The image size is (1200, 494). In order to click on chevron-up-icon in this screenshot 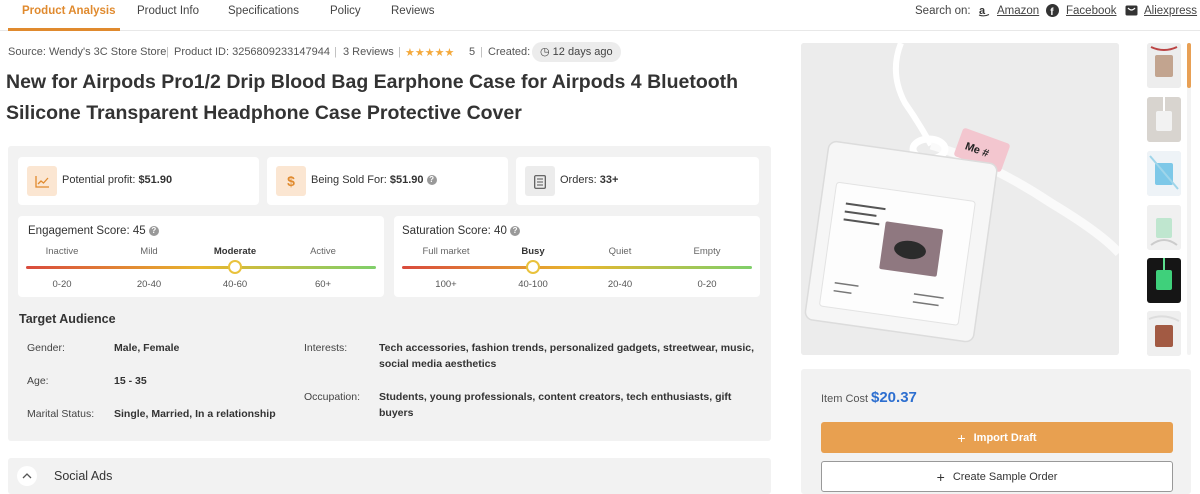, I will do `click(27, 476)`.